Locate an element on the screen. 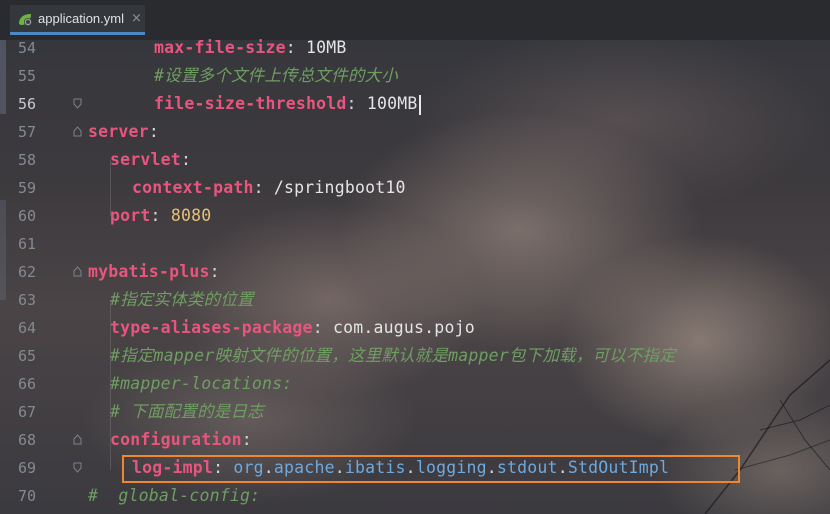 The image size is (830, 514). code-line-current: 56 file-size-threshold: 100MB is located at coordinates (415, 104).